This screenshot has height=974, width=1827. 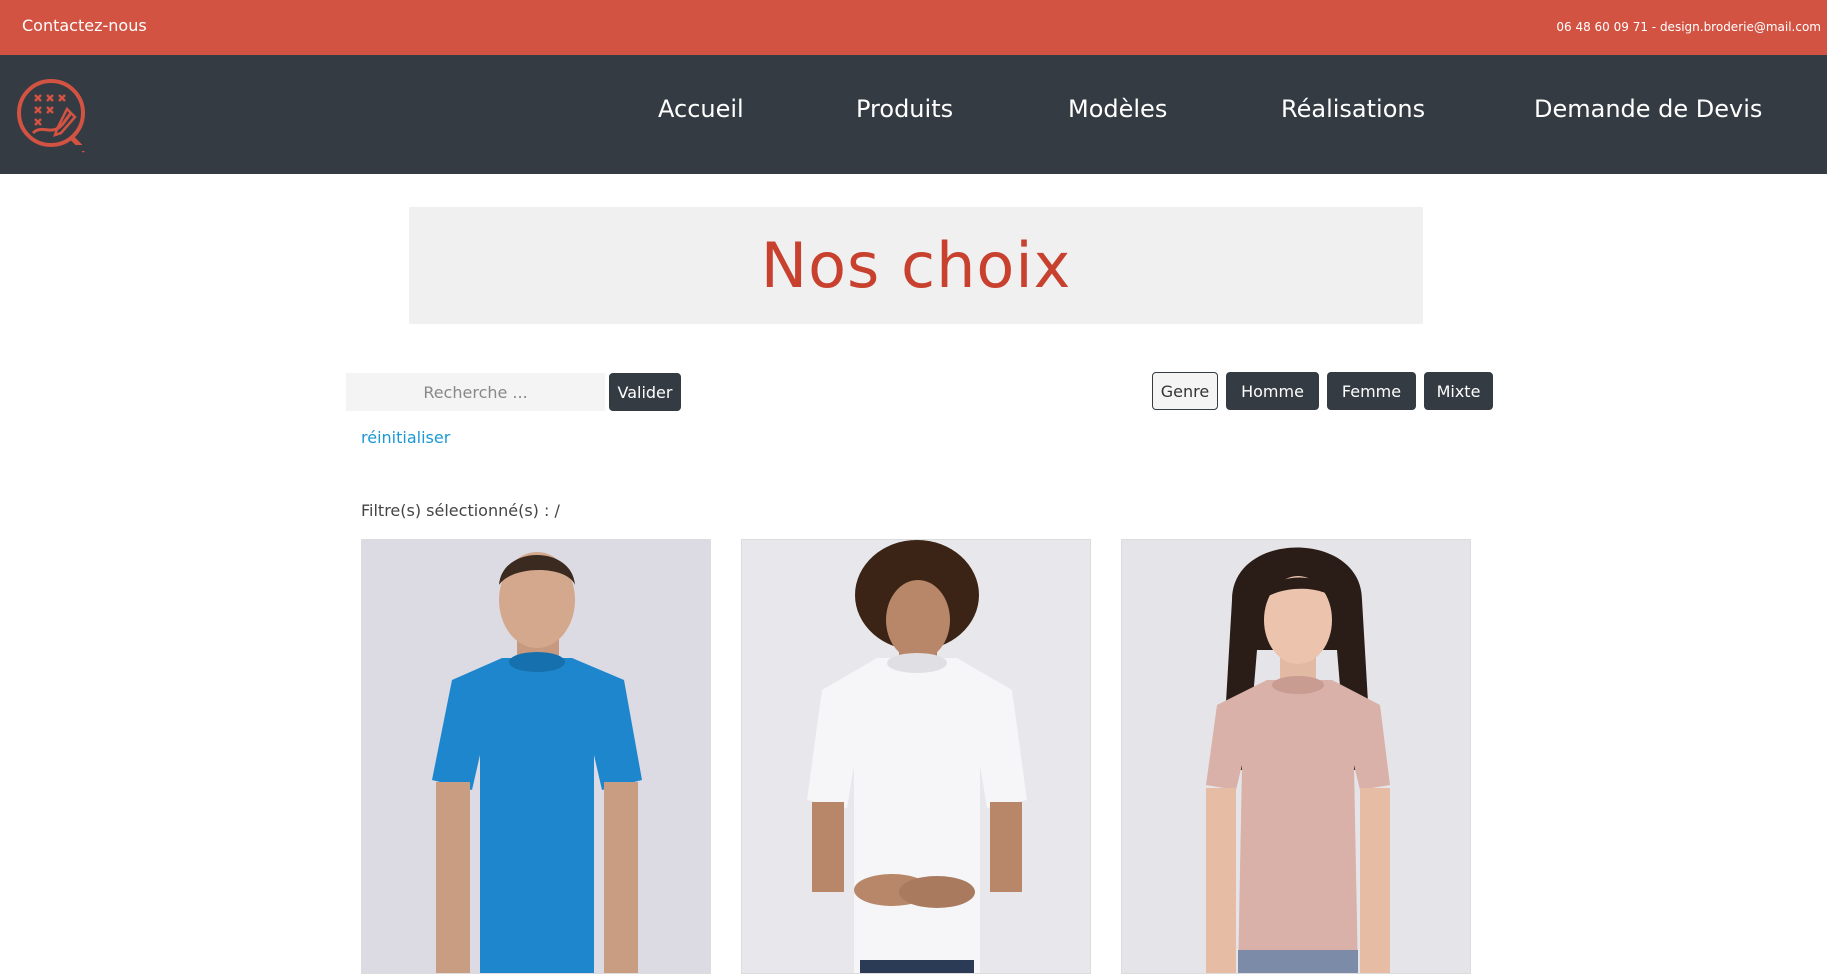 What do you see at coordinates (1371, 391) in the screenshot?
I see `filter-femme-button: Femme` at bounding box center [1371, 391].